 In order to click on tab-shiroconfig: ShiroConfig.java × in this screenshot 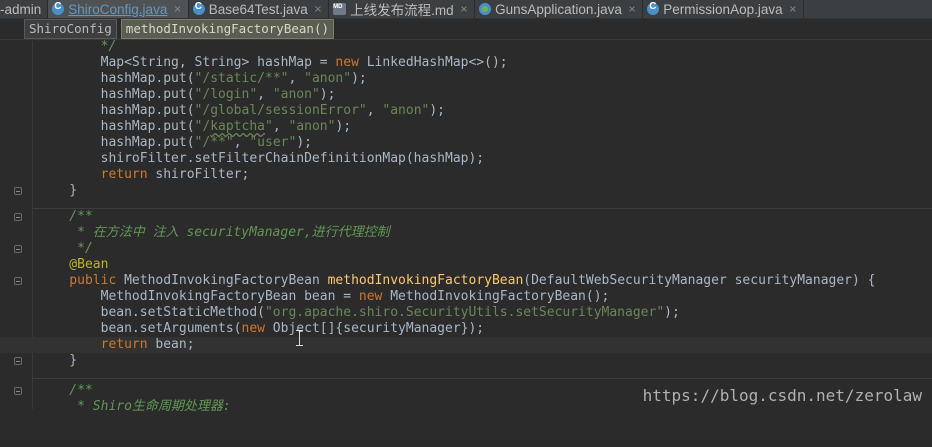, I will do `click(118, 9)`.